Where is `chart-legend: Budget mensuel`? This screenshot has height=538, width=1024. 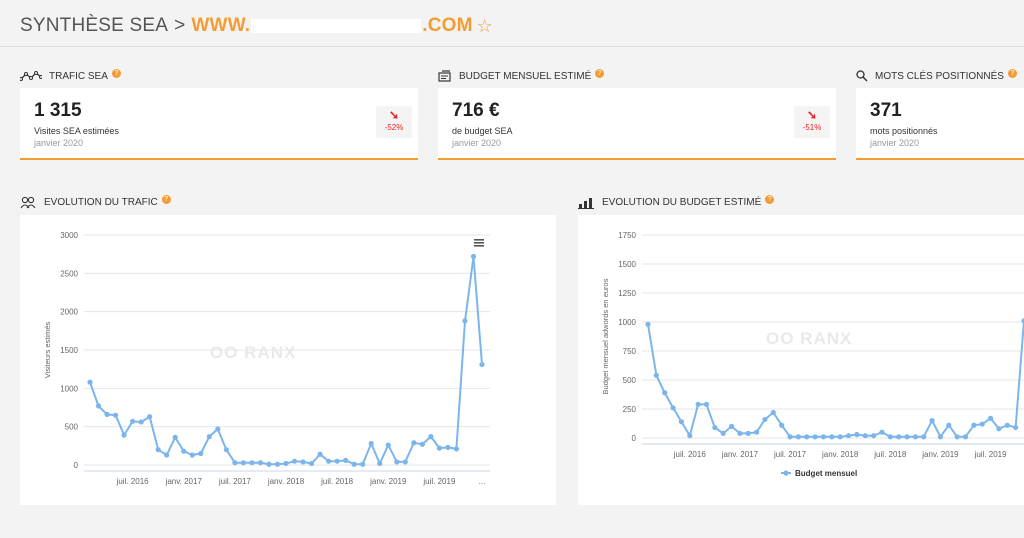
chart-legend: Budget mensuel is located at coordinates (819, 473).